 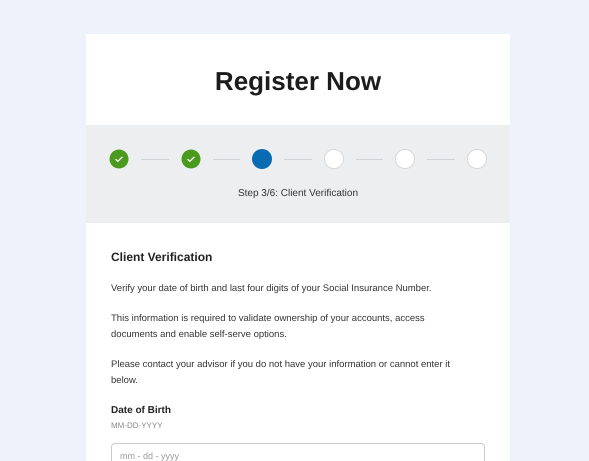 I want to click on step-caption: Step 3/6: Client Verification, so click(x=298, y=194).